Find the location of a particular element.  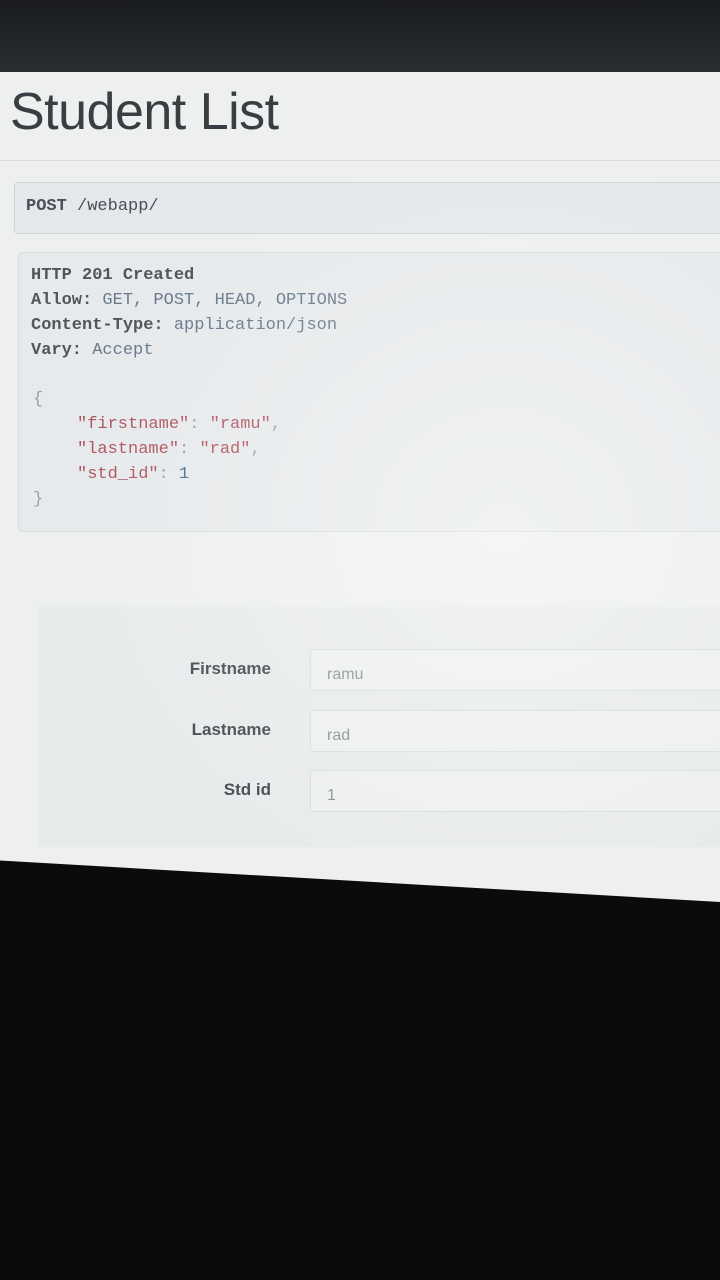

json-value: 1 is located at coordinates (184, 474).